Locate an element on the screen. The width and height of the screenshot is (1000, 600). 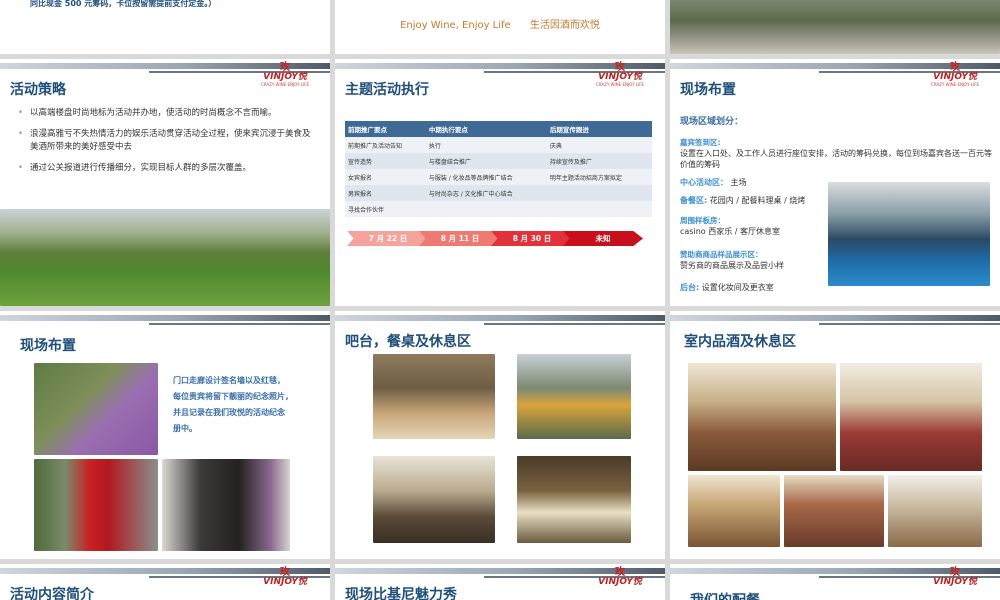
table-row: 寻找合作伙伴 is located at coordinates (498, 209).